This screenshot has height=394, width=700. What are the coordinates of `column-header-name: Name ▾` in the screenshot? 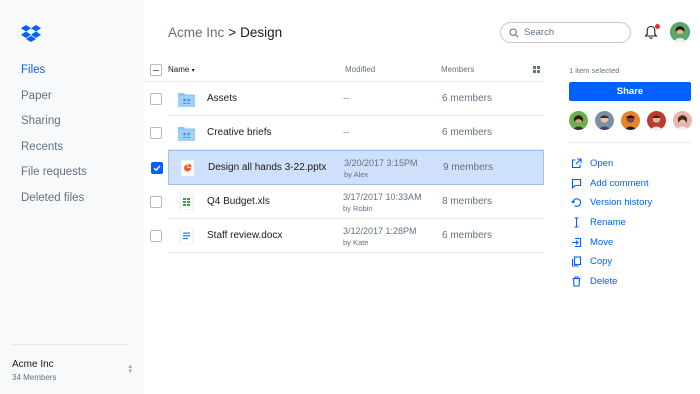 It's located at (181, 69).